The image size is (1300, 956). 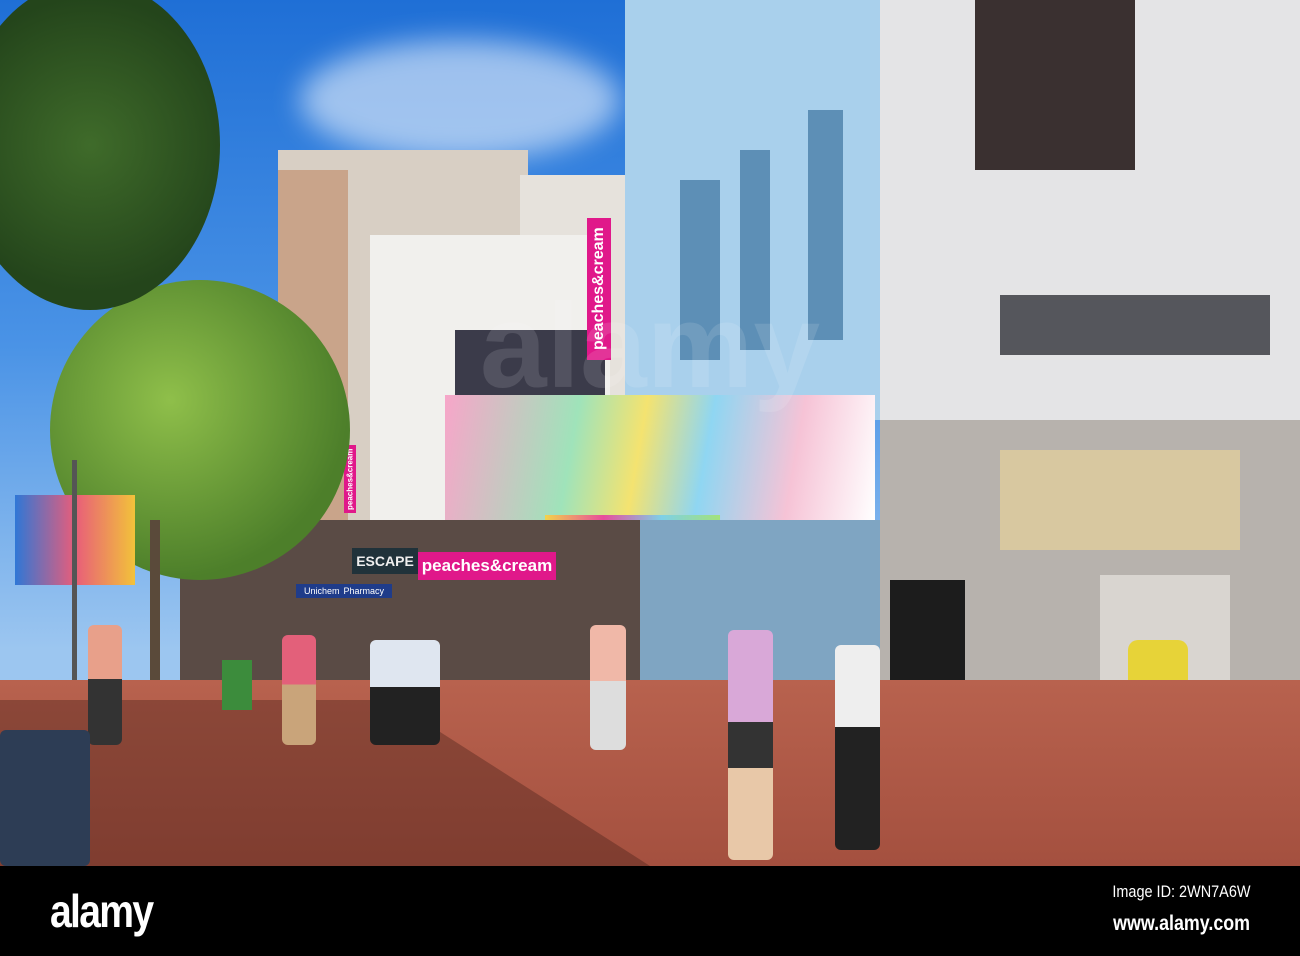 What do you see at coordinates (102, 911) in the screenshot?
I see `alamy-logo: alamy` at bounding box center [102, 911].